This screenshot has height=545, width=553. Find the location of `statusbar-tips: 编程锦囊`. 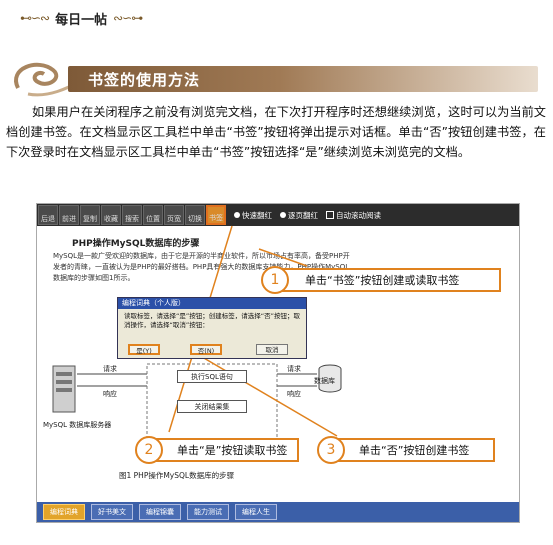

statusbar-tips: 编程锦囊 is located at coordinates (160, 512).